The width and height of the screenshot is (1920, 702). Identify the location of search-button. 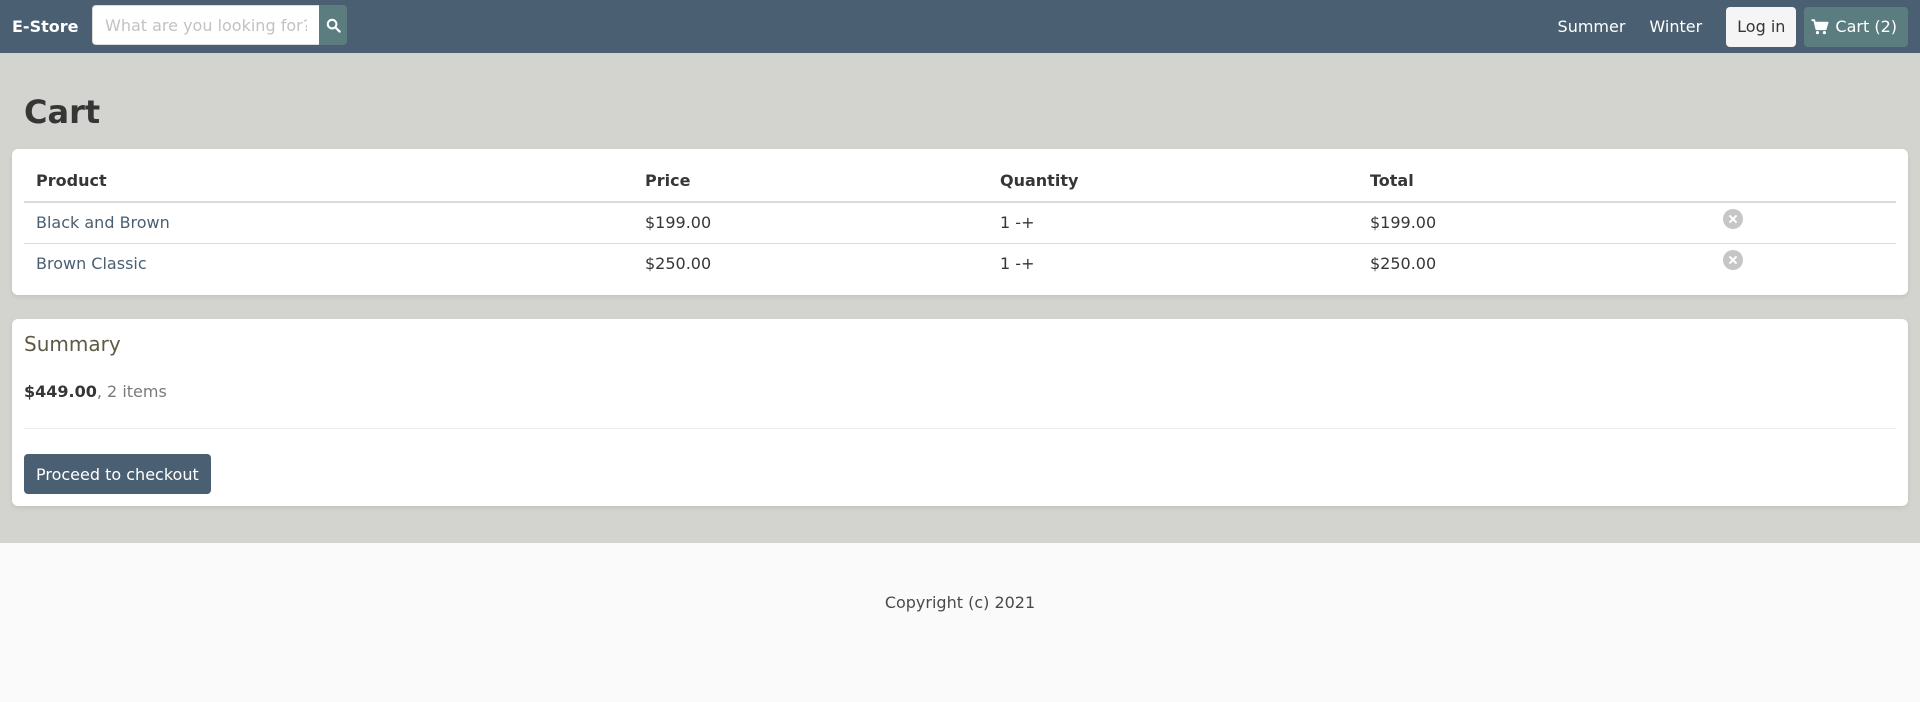
(333, 25).